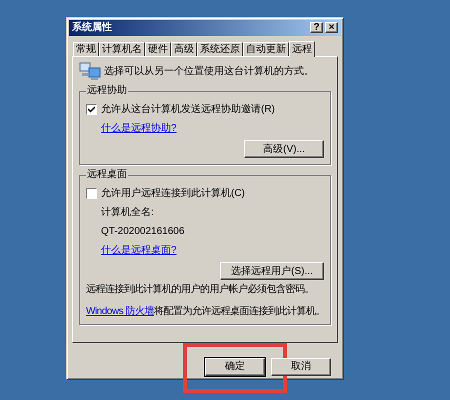 This screenshot has height=400, width=450. I want to click on tab: 系统还原, so click(220, 49).